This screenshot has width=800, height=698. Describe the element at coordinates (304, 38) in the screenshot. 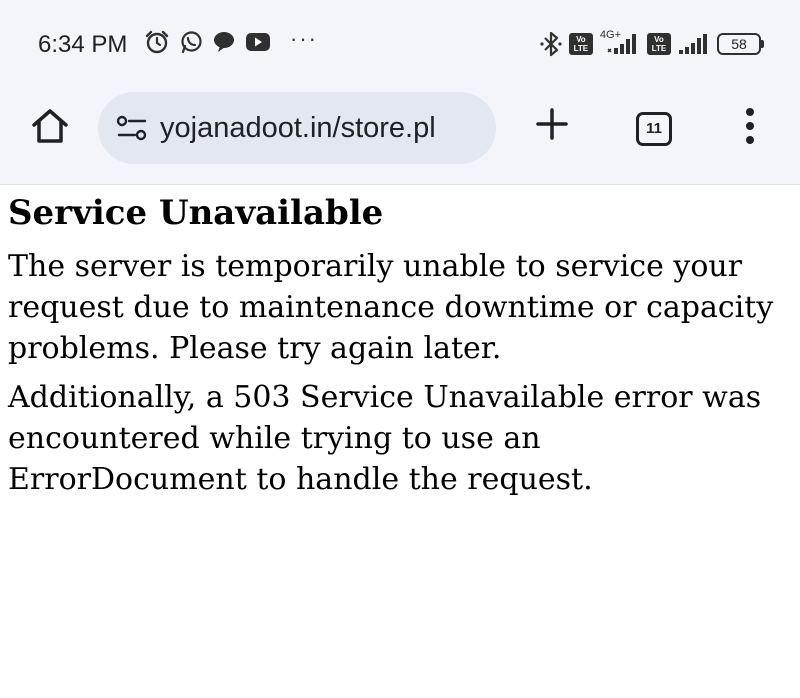

I see `more-notifications-indicator: ···` at that location.